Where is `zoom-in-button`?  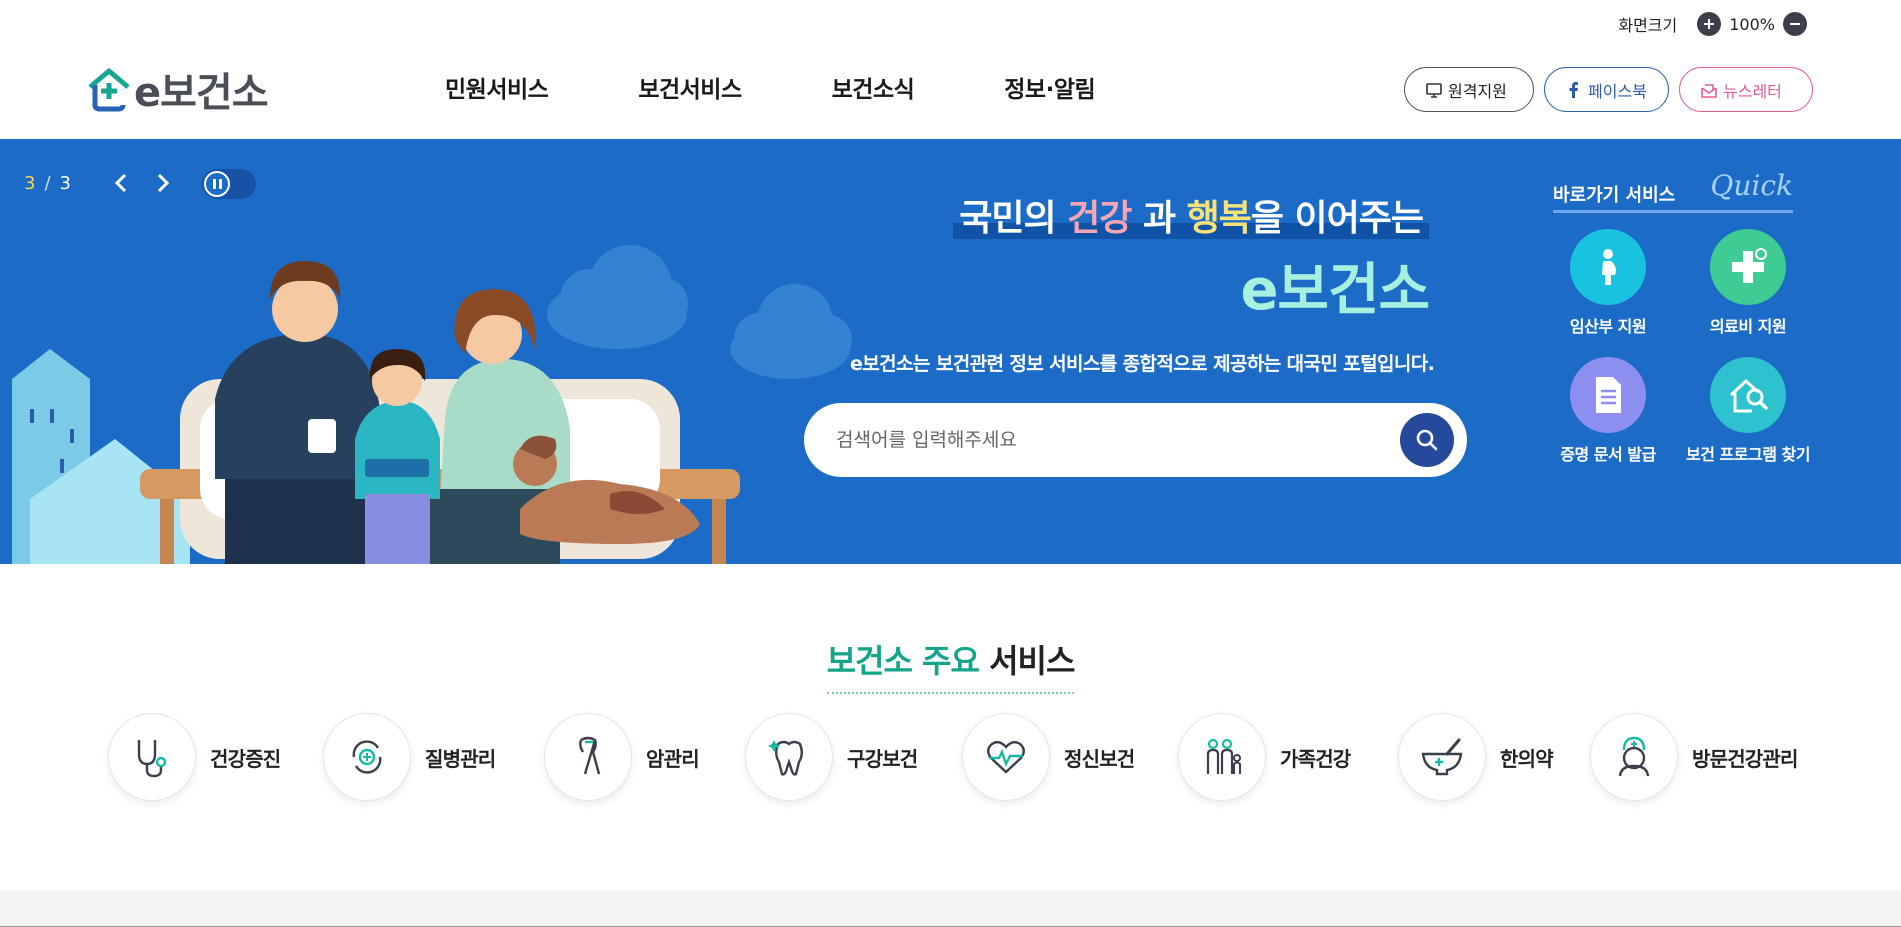
zoom-in-button is located at coordinates (1709, 24).